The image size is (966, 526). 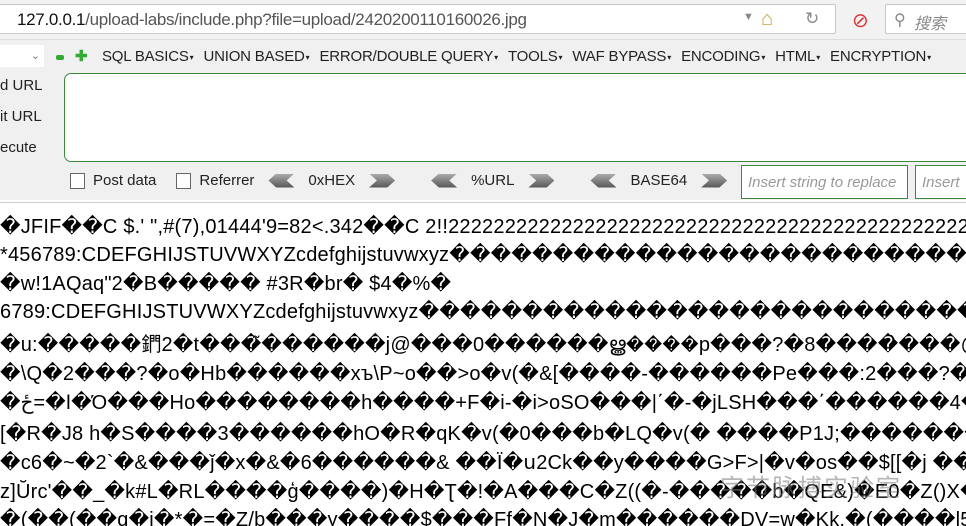 What do you see at coordinates (60, 57) in the screenshot?
I see `minus-icon` at bounding box center [60, 57].